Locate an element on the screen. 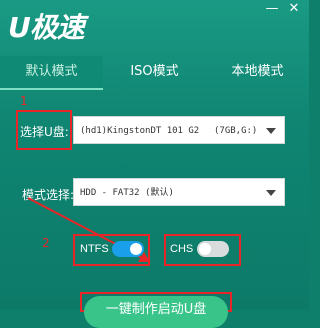  start-make-button: 一键制作启动U盘 is located at coordinates (156, 312).